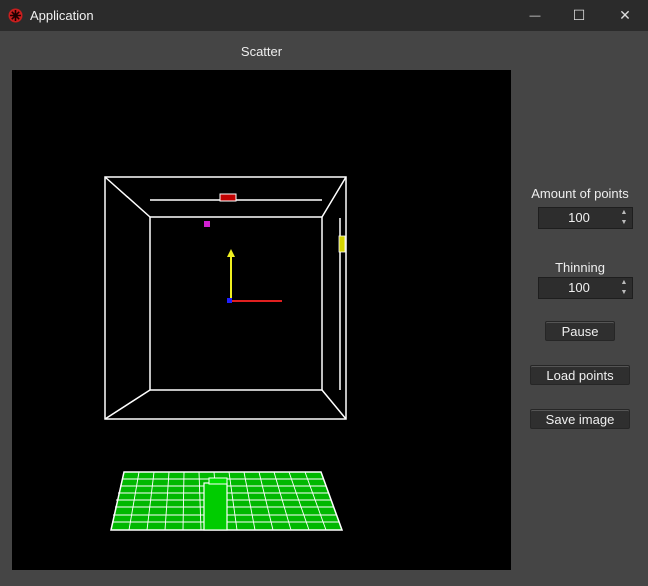 This screenshot has height=586, width=648. What do you see at coordinates (579, 218) in the screenshot?
I see `amount-value: 100` at bounding box center [579, 218].